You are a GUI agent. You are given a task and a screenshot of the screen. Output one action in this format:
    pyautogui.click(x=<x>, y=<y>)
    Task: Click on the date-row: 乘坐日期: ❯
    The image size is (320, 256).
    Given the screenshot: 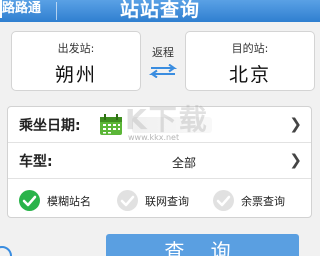 What is the action you would take?
    pyautogui.click(x=159, y=125)
    